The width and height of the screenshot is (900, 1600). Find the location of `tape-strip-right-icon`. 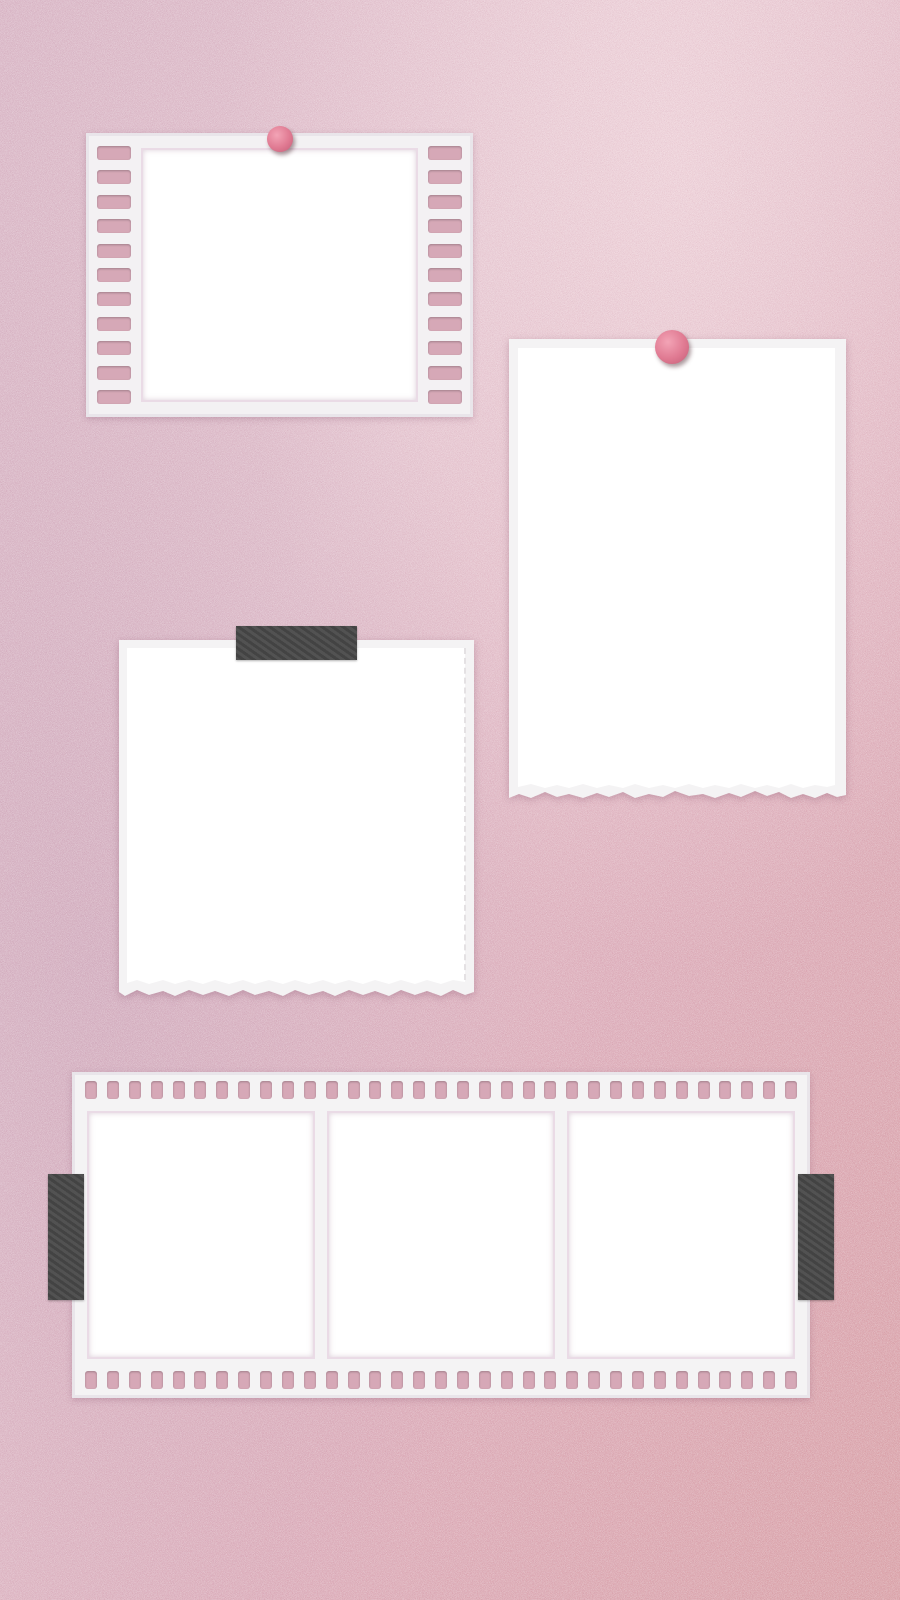

tape-strip-right-icon is located at coordinates (816, 1237).